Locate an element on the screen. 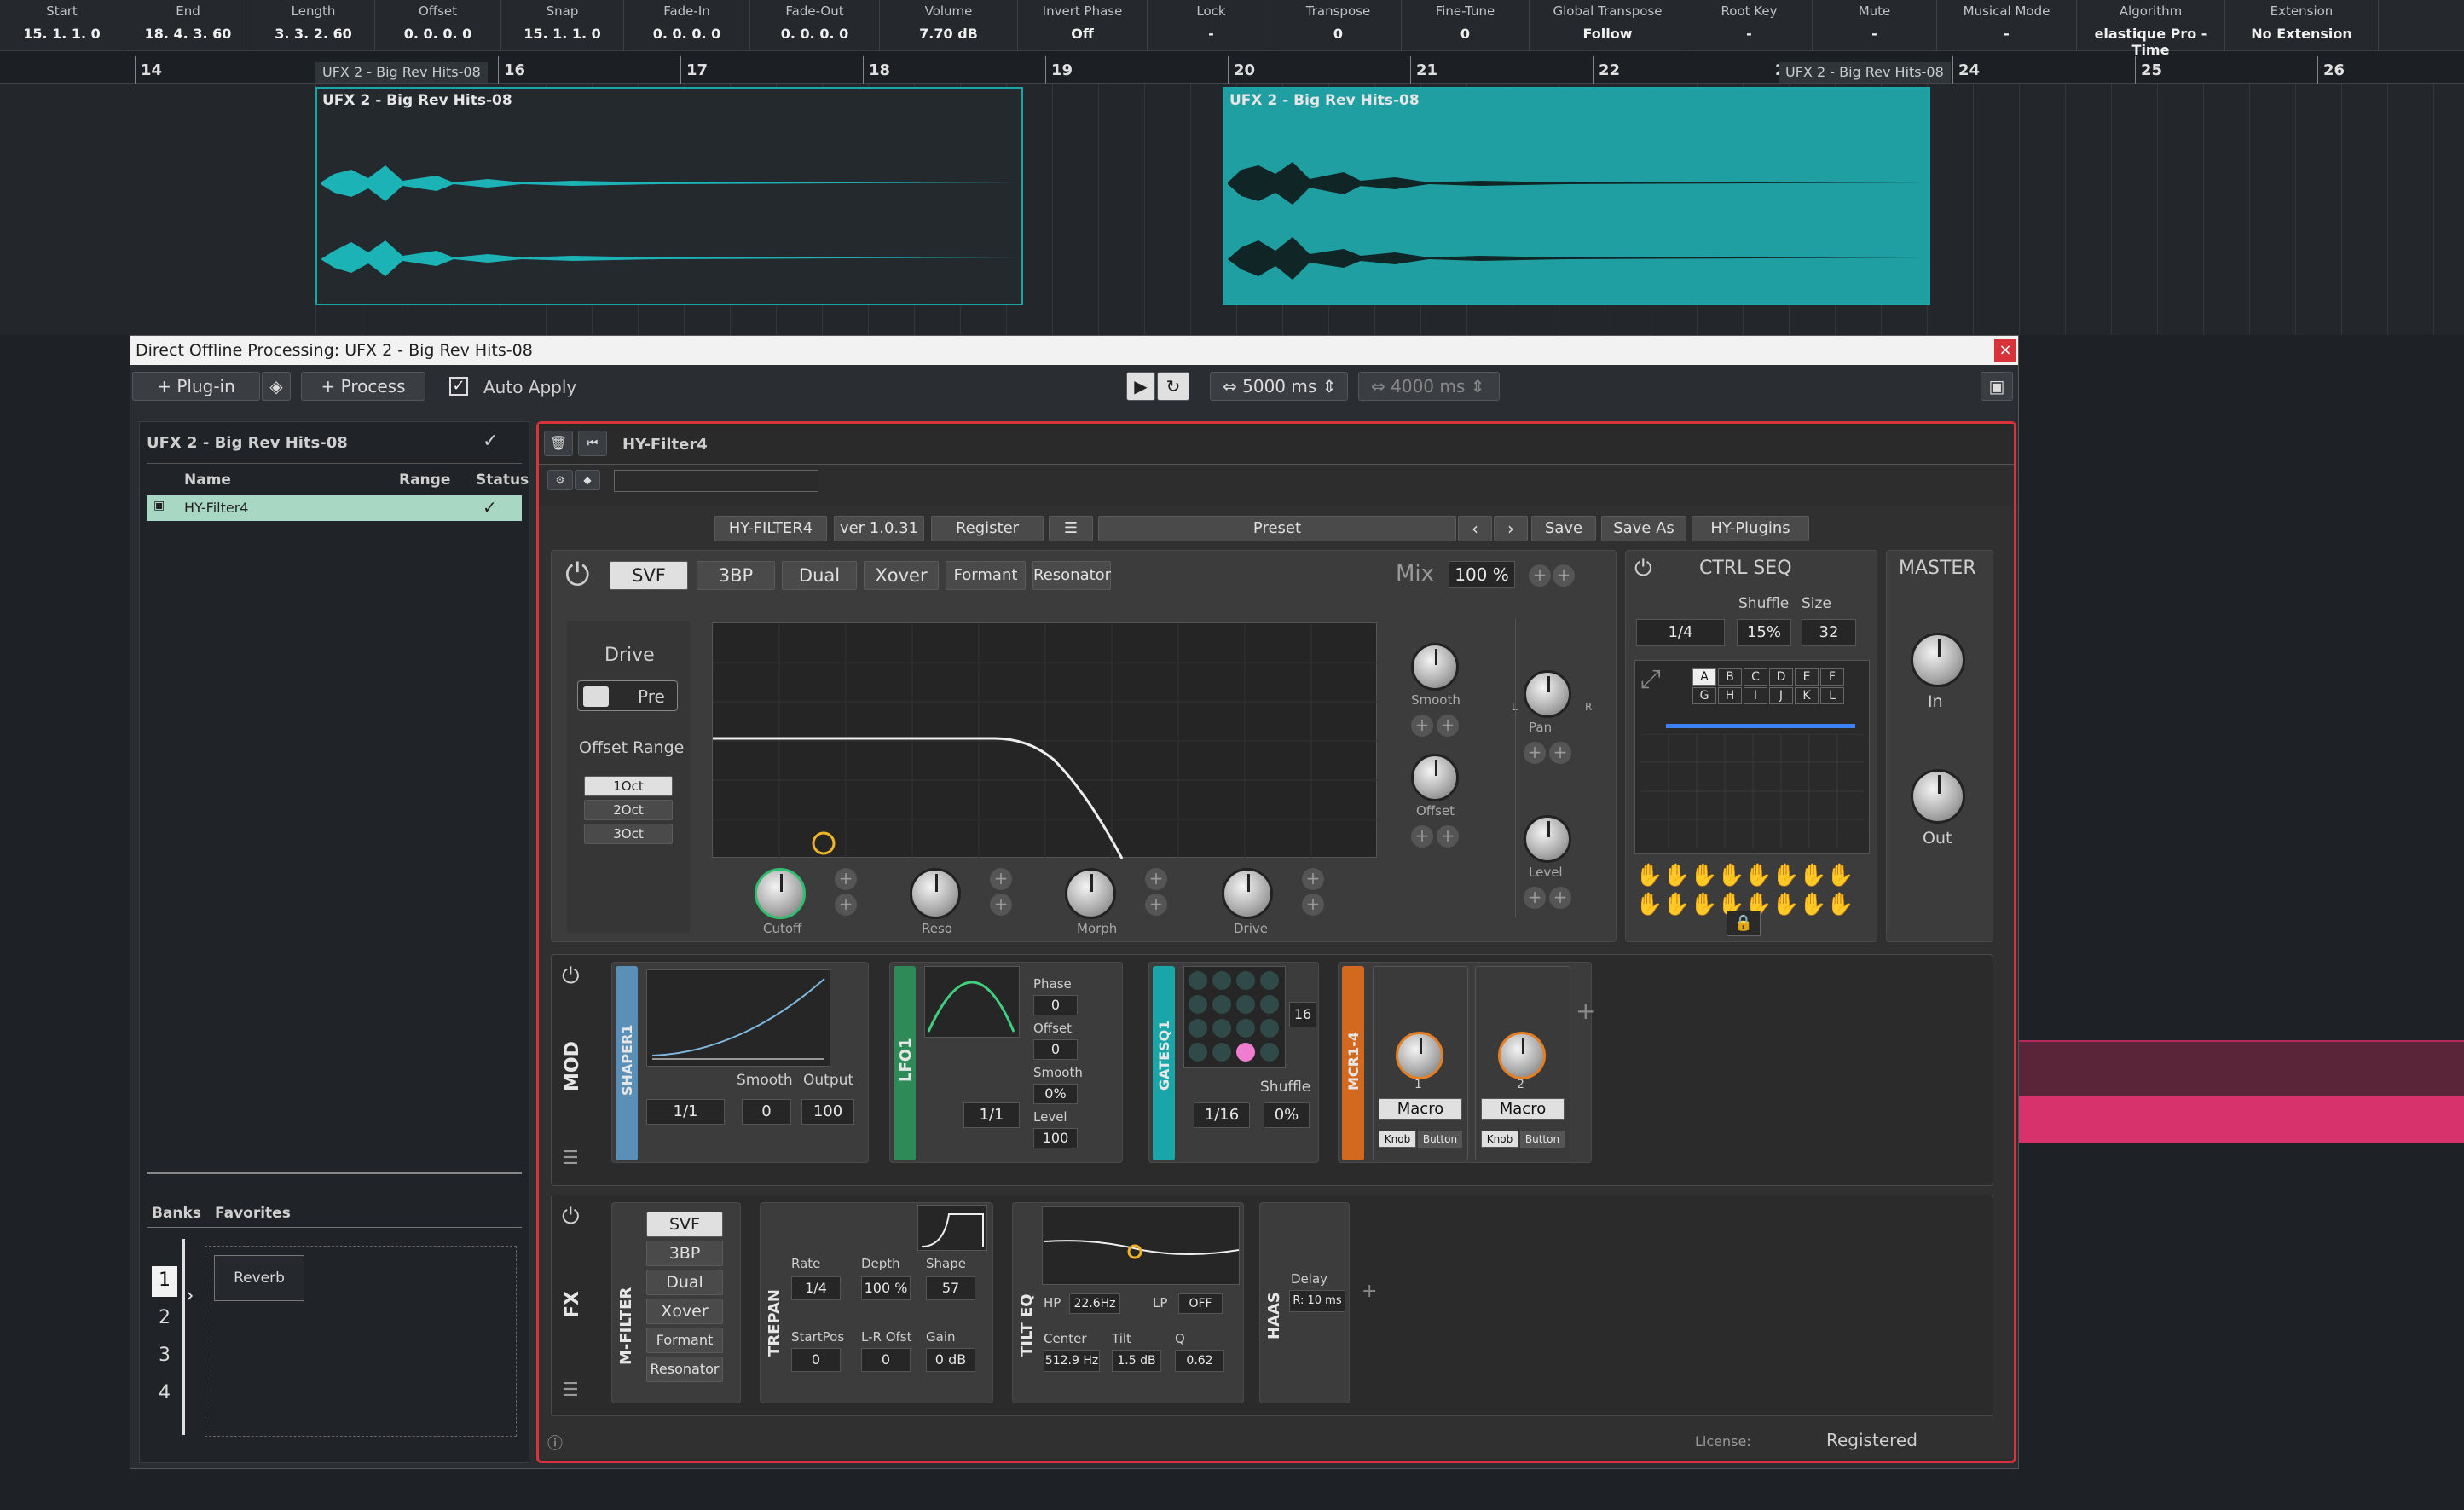 The height and width of the screenshot is (1510, 2464). brand-button: HY-FILTER4 is located at coordinates (770, 528).